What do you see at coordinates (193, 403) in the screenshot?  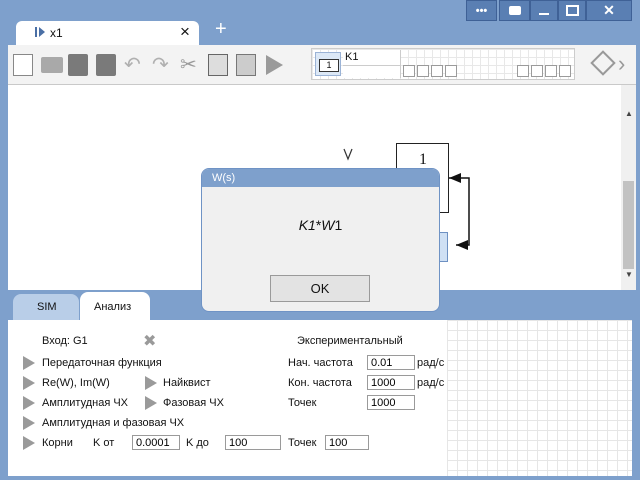 I see `phase-button: Фазовая ЧХ` at bounding box center [193, 403].